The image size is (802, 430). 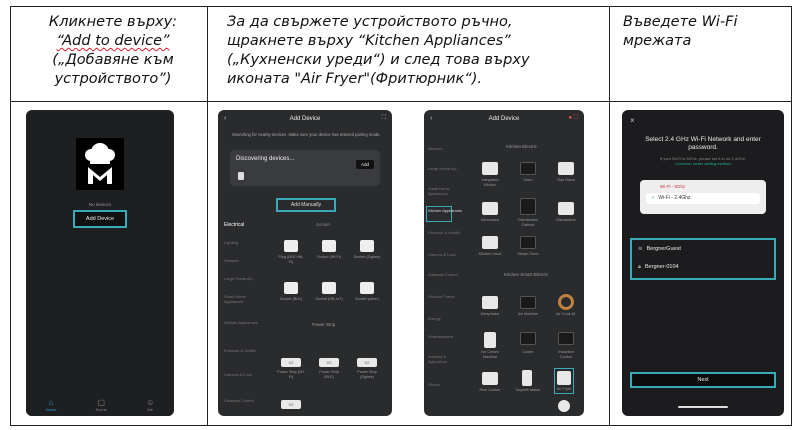 What do you see at coordinates (657, 41) in the screenshot?
I see `instruction-line: мрежата` at bounding box center [657, 41].